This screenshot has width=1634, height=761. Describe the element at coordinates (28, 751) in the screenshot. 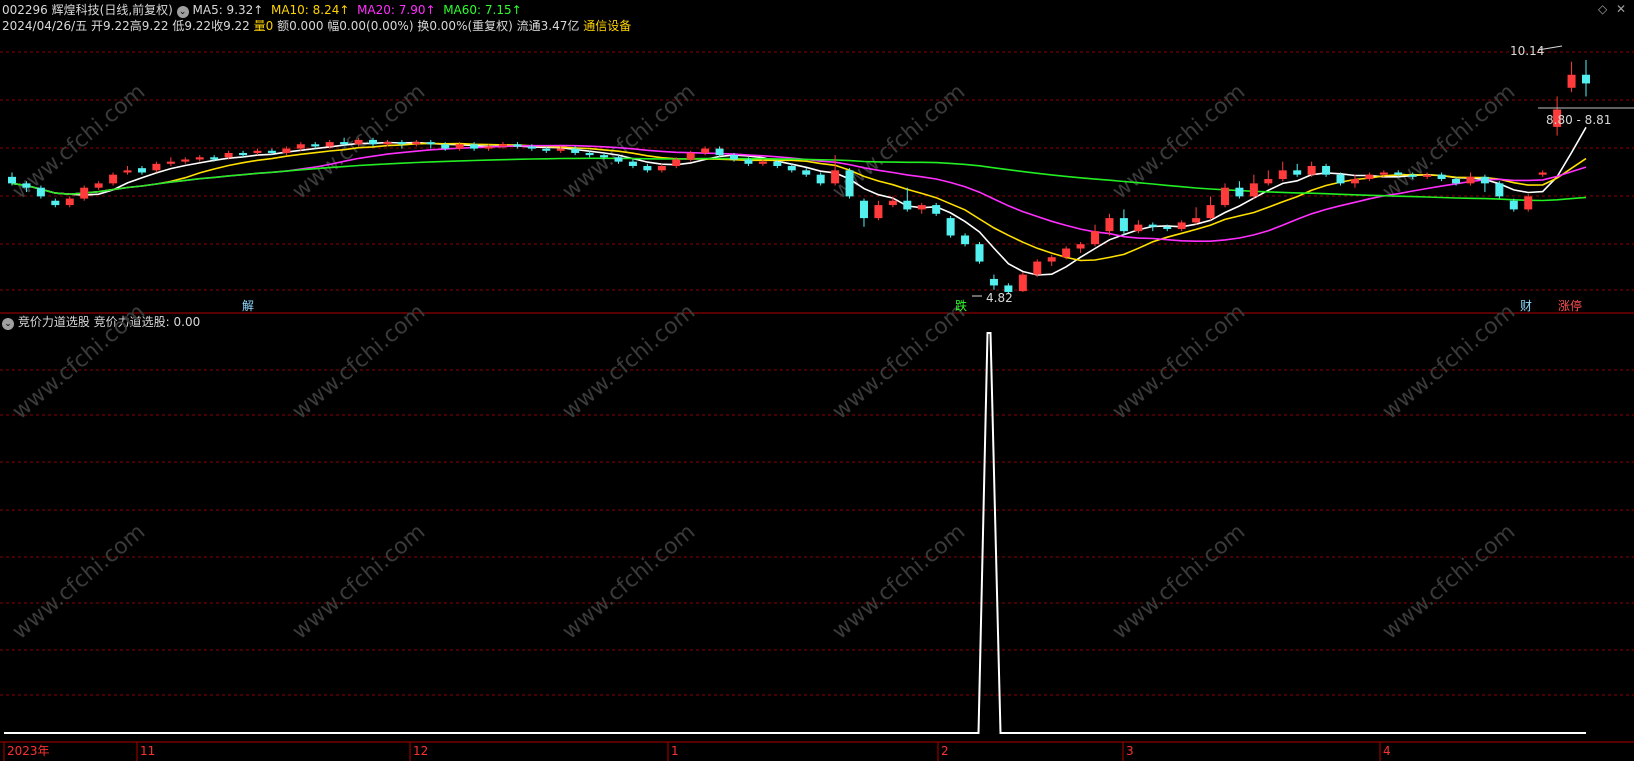

I see `axis-tick-label: 2023年` at that location.